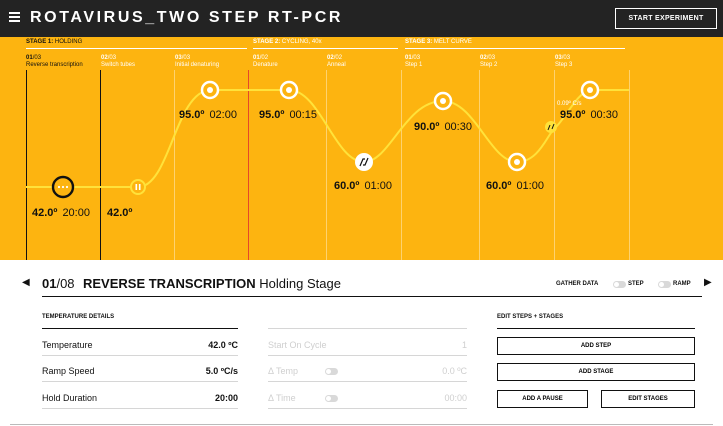  Describe the element at coordinates (530, 317) in the screenshot. I see `edit-steps-heading: EDIT STEPS + STAGES` at that location.